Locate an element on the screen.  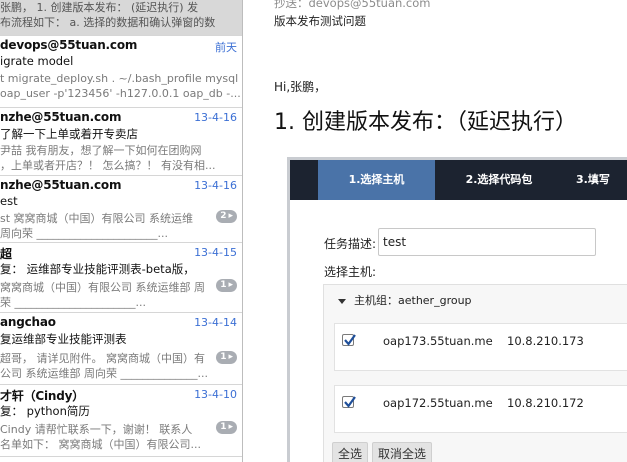
message-preview-line1: Cindy 请帮忙联系一下，谢谢！ 联系人 is located at coordinates (96, 429).